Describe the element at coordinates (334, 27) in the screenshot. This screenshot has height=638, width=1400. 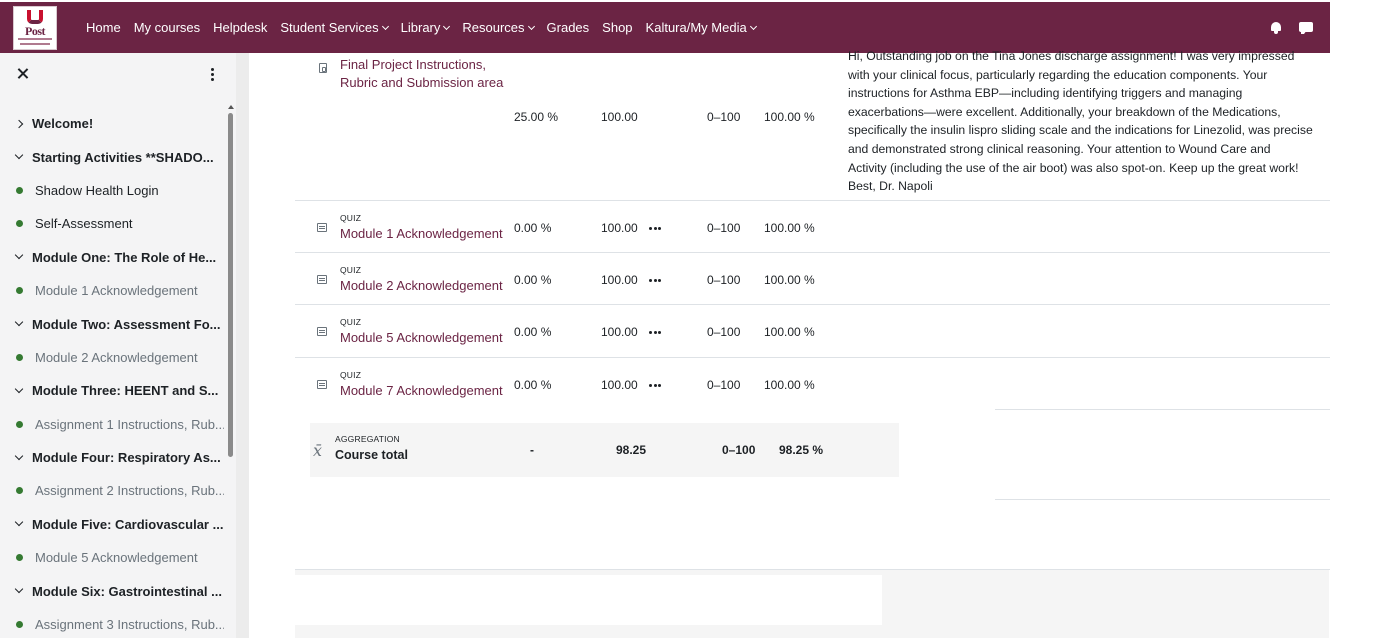
I see `nav-item-student-services: Student Services` at that location.